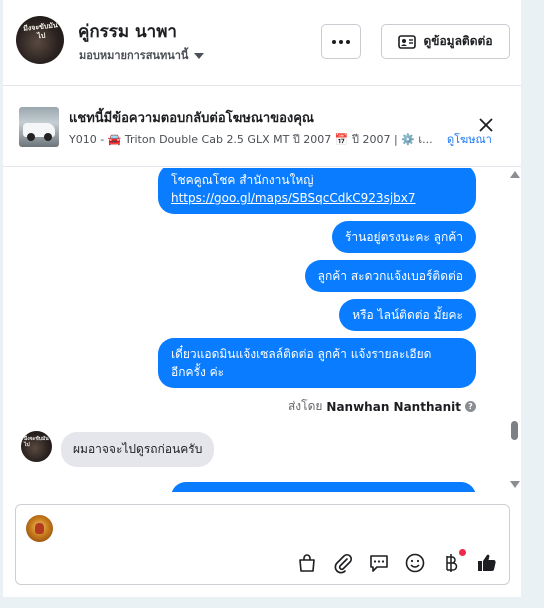 The height and width of the screenshot is (608, 544). Describe the element at coordinates (514, 430) in the screenshot. I see `scroll-thumb` at that location.